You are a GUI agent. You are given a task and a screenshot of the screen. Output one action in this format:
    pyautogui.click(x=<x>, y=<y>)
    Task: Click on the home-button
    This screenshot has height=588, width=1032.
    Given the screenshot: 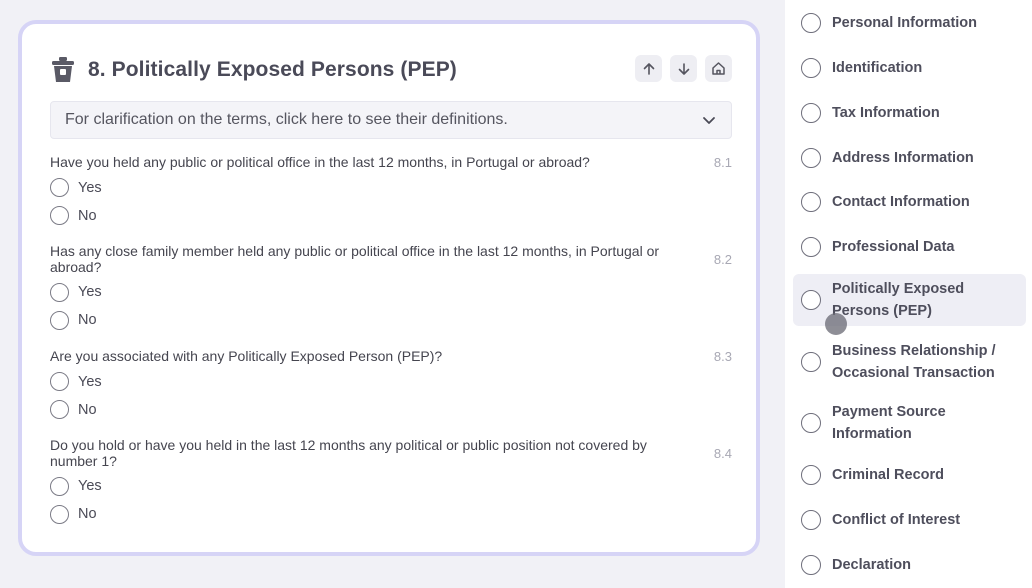 What is the action you would take?
    pyautogui.click(x=718, y=68)
    